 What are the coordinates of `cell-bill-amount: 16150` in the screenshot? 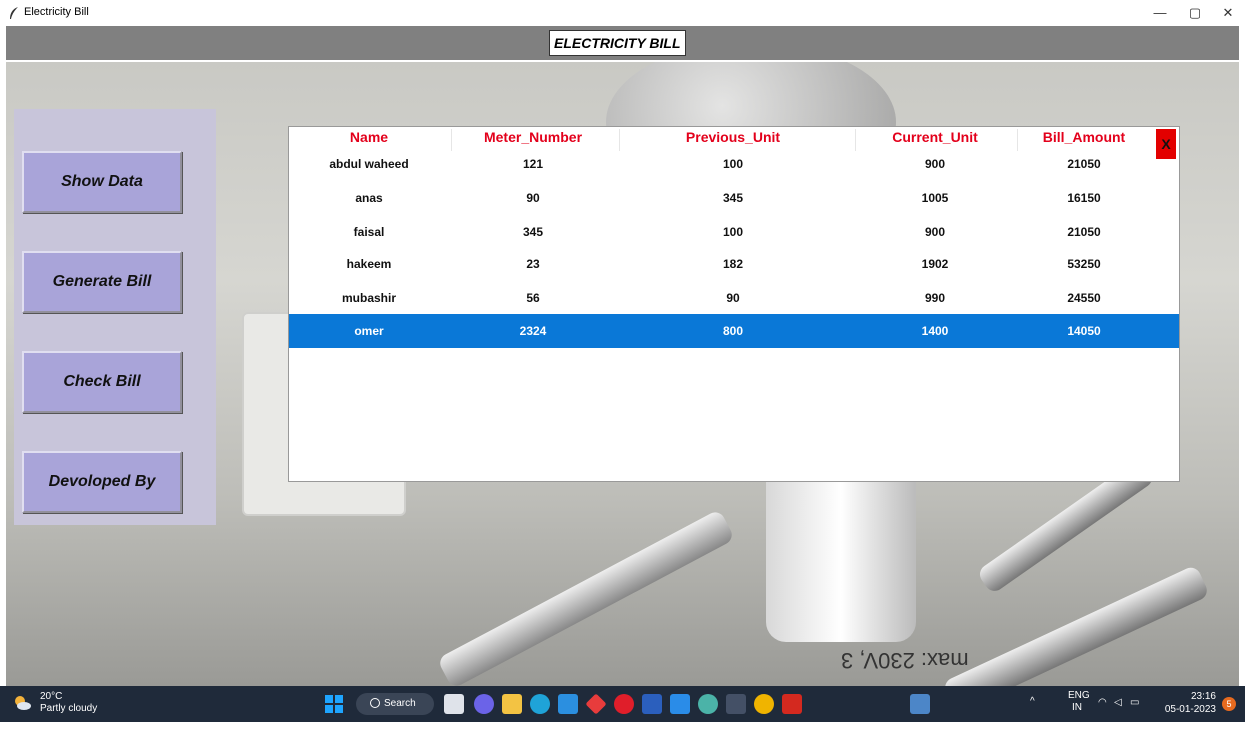 It's located at (1084, 198).